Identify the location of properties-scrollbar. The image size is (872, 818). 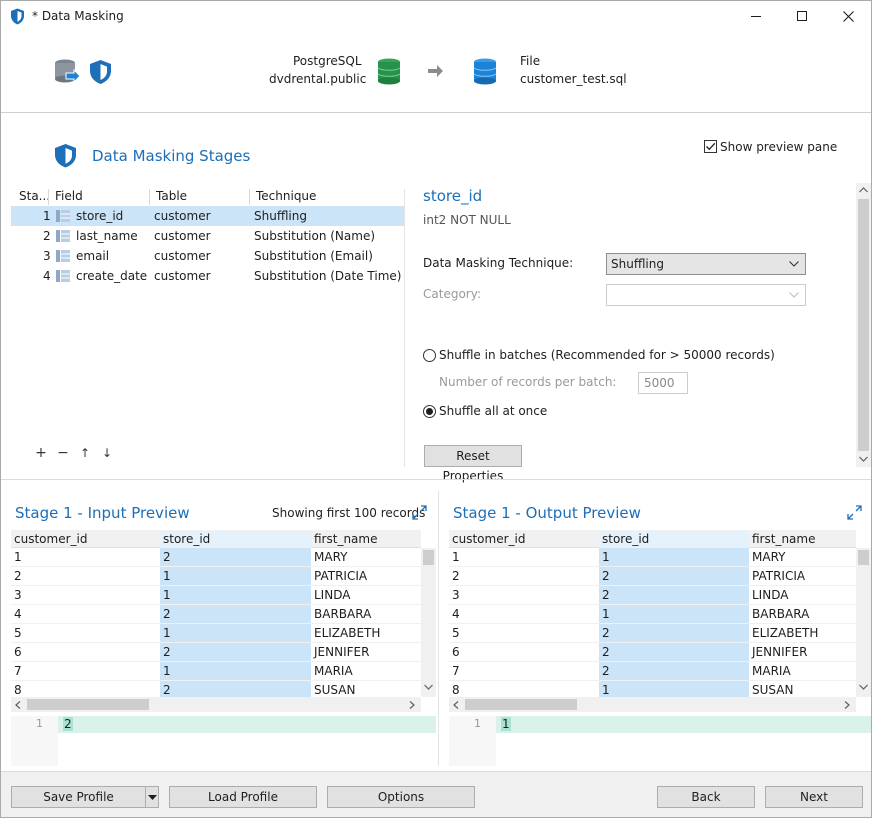
(863, 325).